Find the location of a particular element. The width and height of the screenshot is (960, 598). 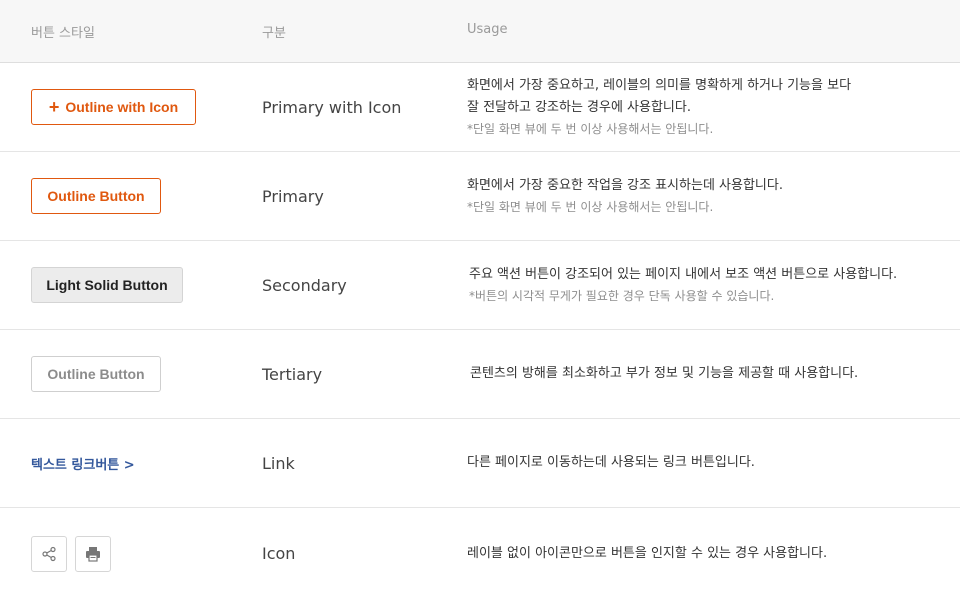

header-usage: Usage is located at coordinates (487, 29).